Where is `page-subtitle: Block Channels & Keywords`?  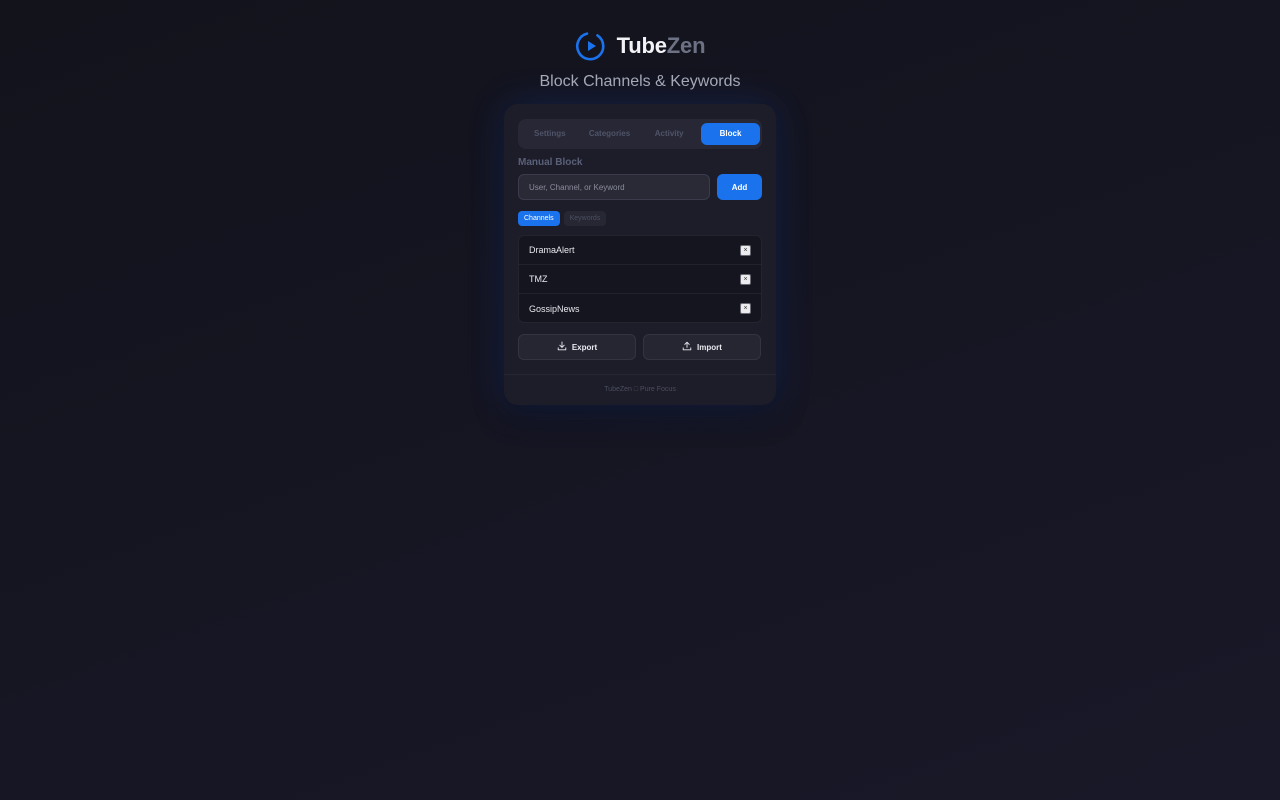
page-subtitle: Block Channels & Keywords is located at coordinates (640, 81).